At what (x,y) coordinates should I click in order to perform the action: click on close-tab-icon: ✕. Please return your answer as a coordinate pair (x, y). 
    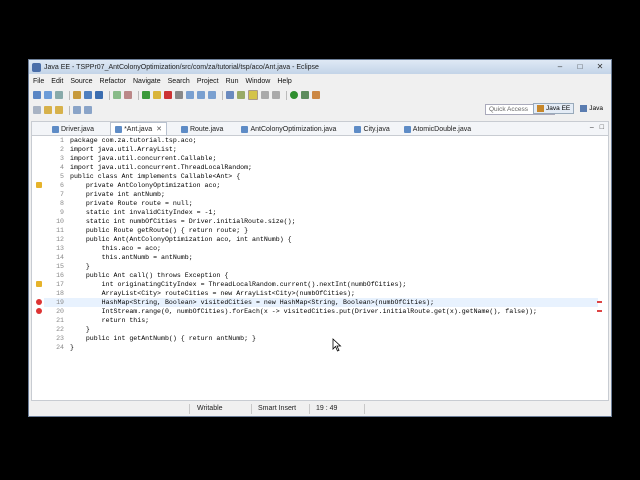
    Looking at the image, I should click on (159, 129).